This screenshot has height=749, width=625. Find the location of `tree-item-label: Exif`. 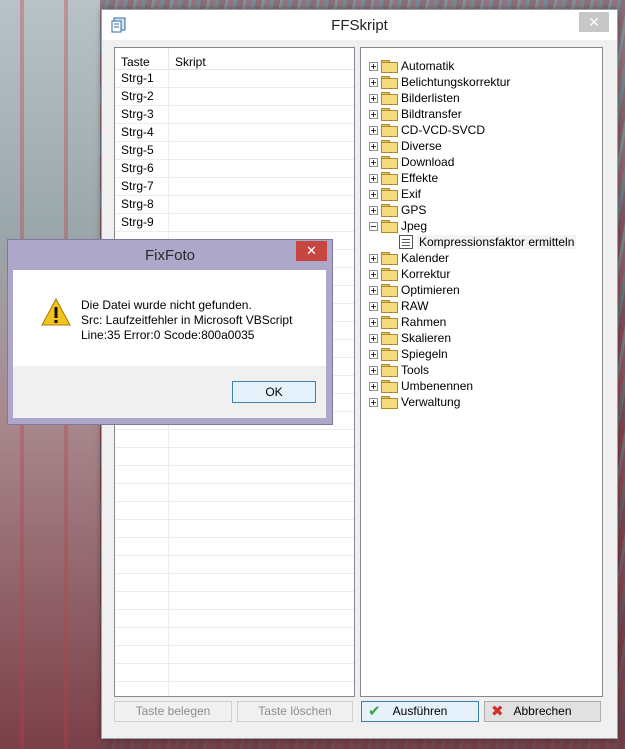

tree-item-label: Exif is located at coordinates (411, 194).